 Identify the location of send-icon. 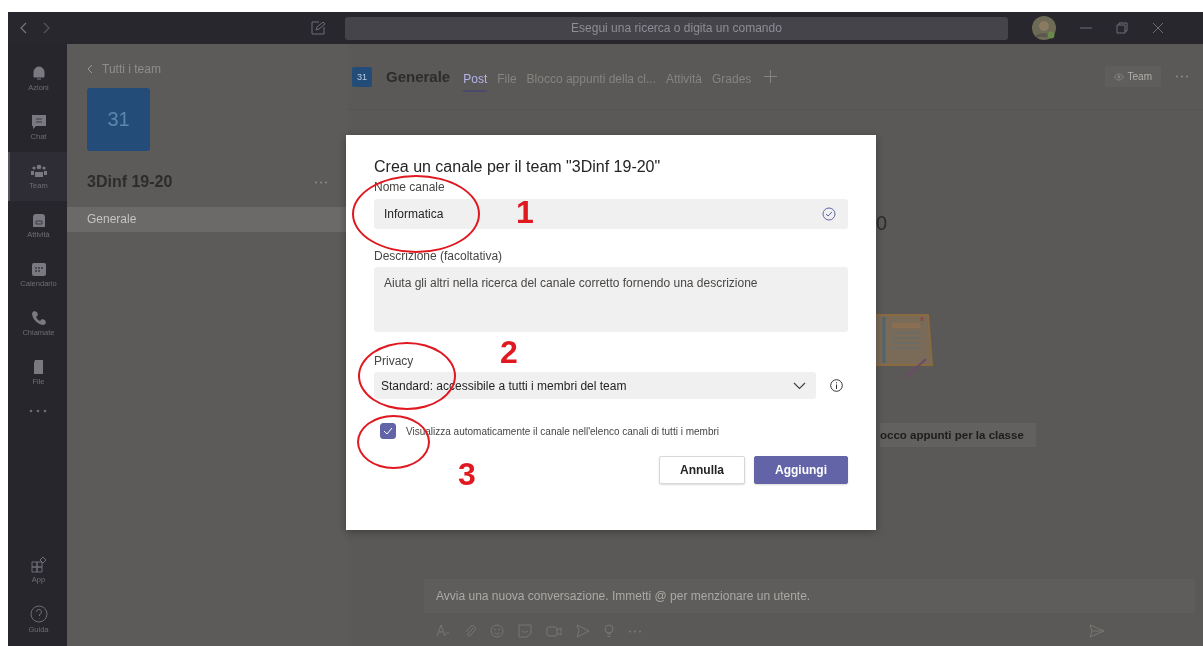
(1097, 631).